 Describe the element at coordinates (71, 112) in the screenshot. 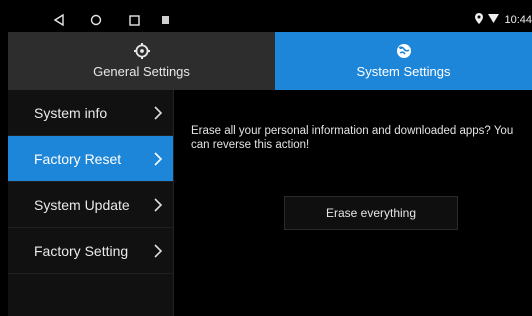

I see `sidebar-item-label: System info` at that location.